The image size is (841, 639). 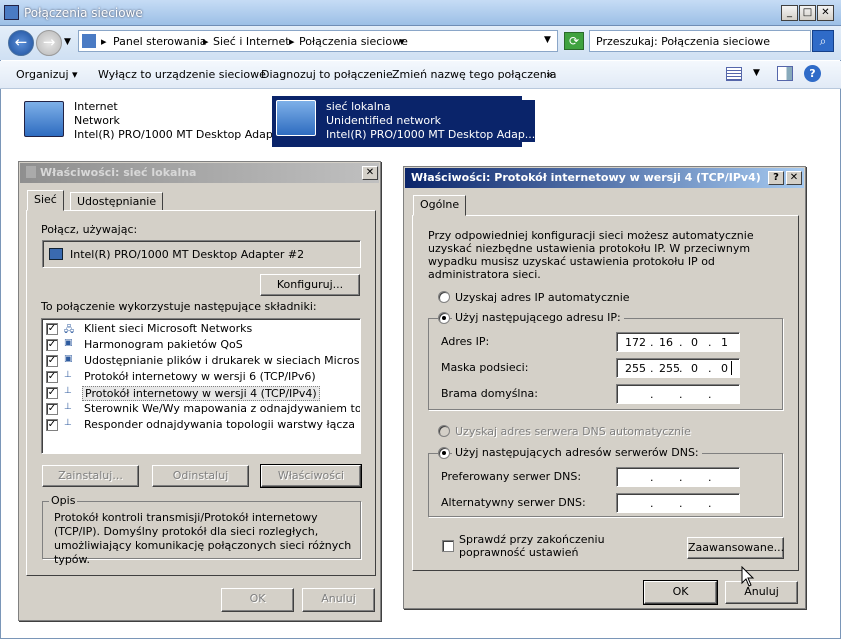 I want to click on tab-network: Sieć, so click(x=45, y=200).